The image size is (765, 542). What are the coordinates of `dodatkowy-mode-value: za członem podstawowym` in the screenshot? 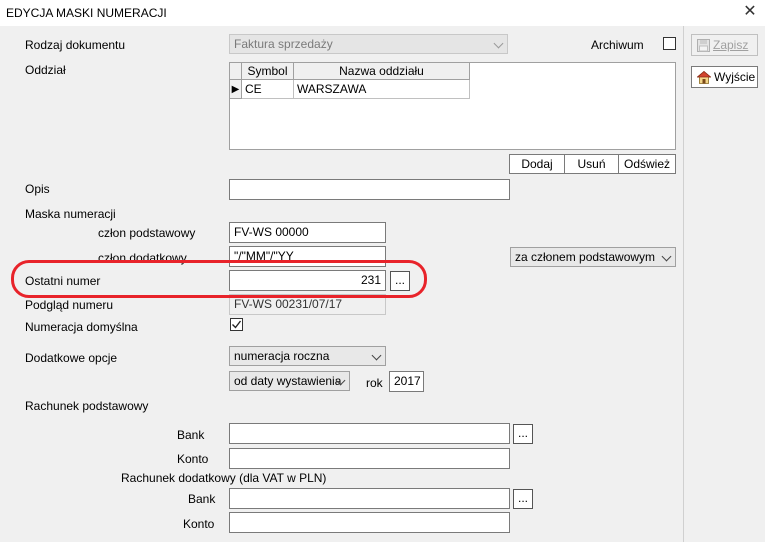 It's located at (585, 257).